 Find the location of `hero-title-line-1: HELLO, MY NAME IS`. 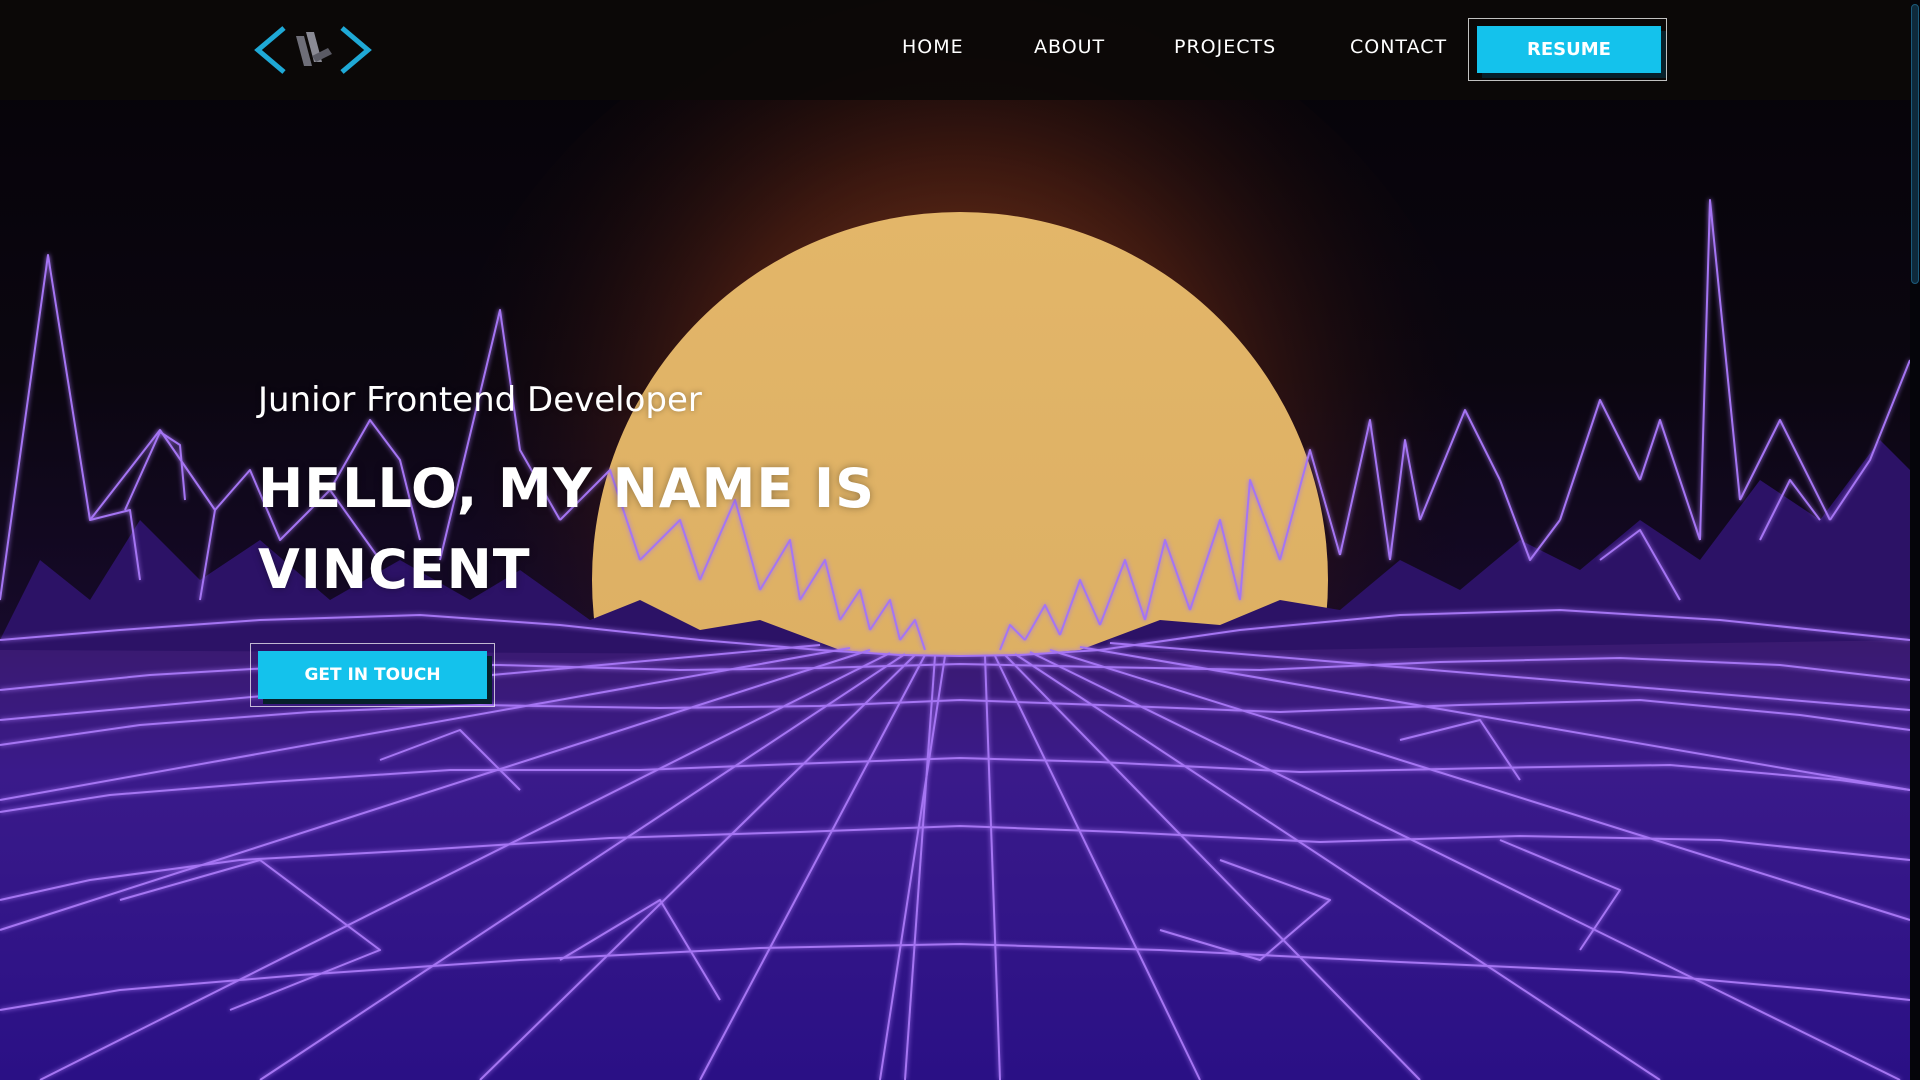

hero-title-line-1: HELLO, MY NAME IS is located at coordinates (567, 488).